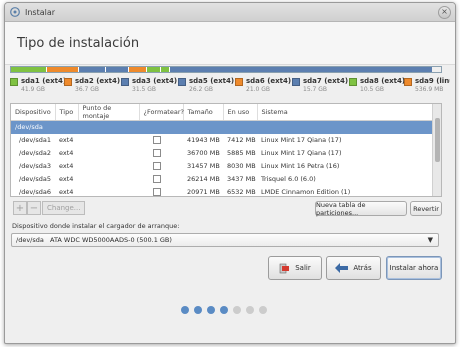  I want to click on legend-item: sda6 (ext4) 21.0 GB, so click(263, 85).